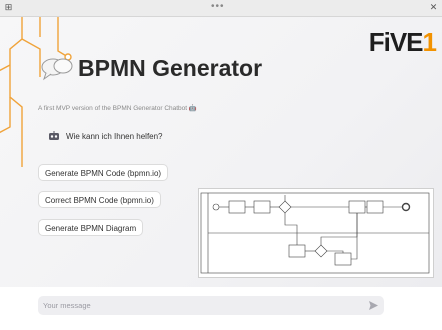 Image resolution: width=442 pixels, height=330 pixels. I want to click on assistant-message: Wie kann ich Ihnen helfen?, so click(105, 136).